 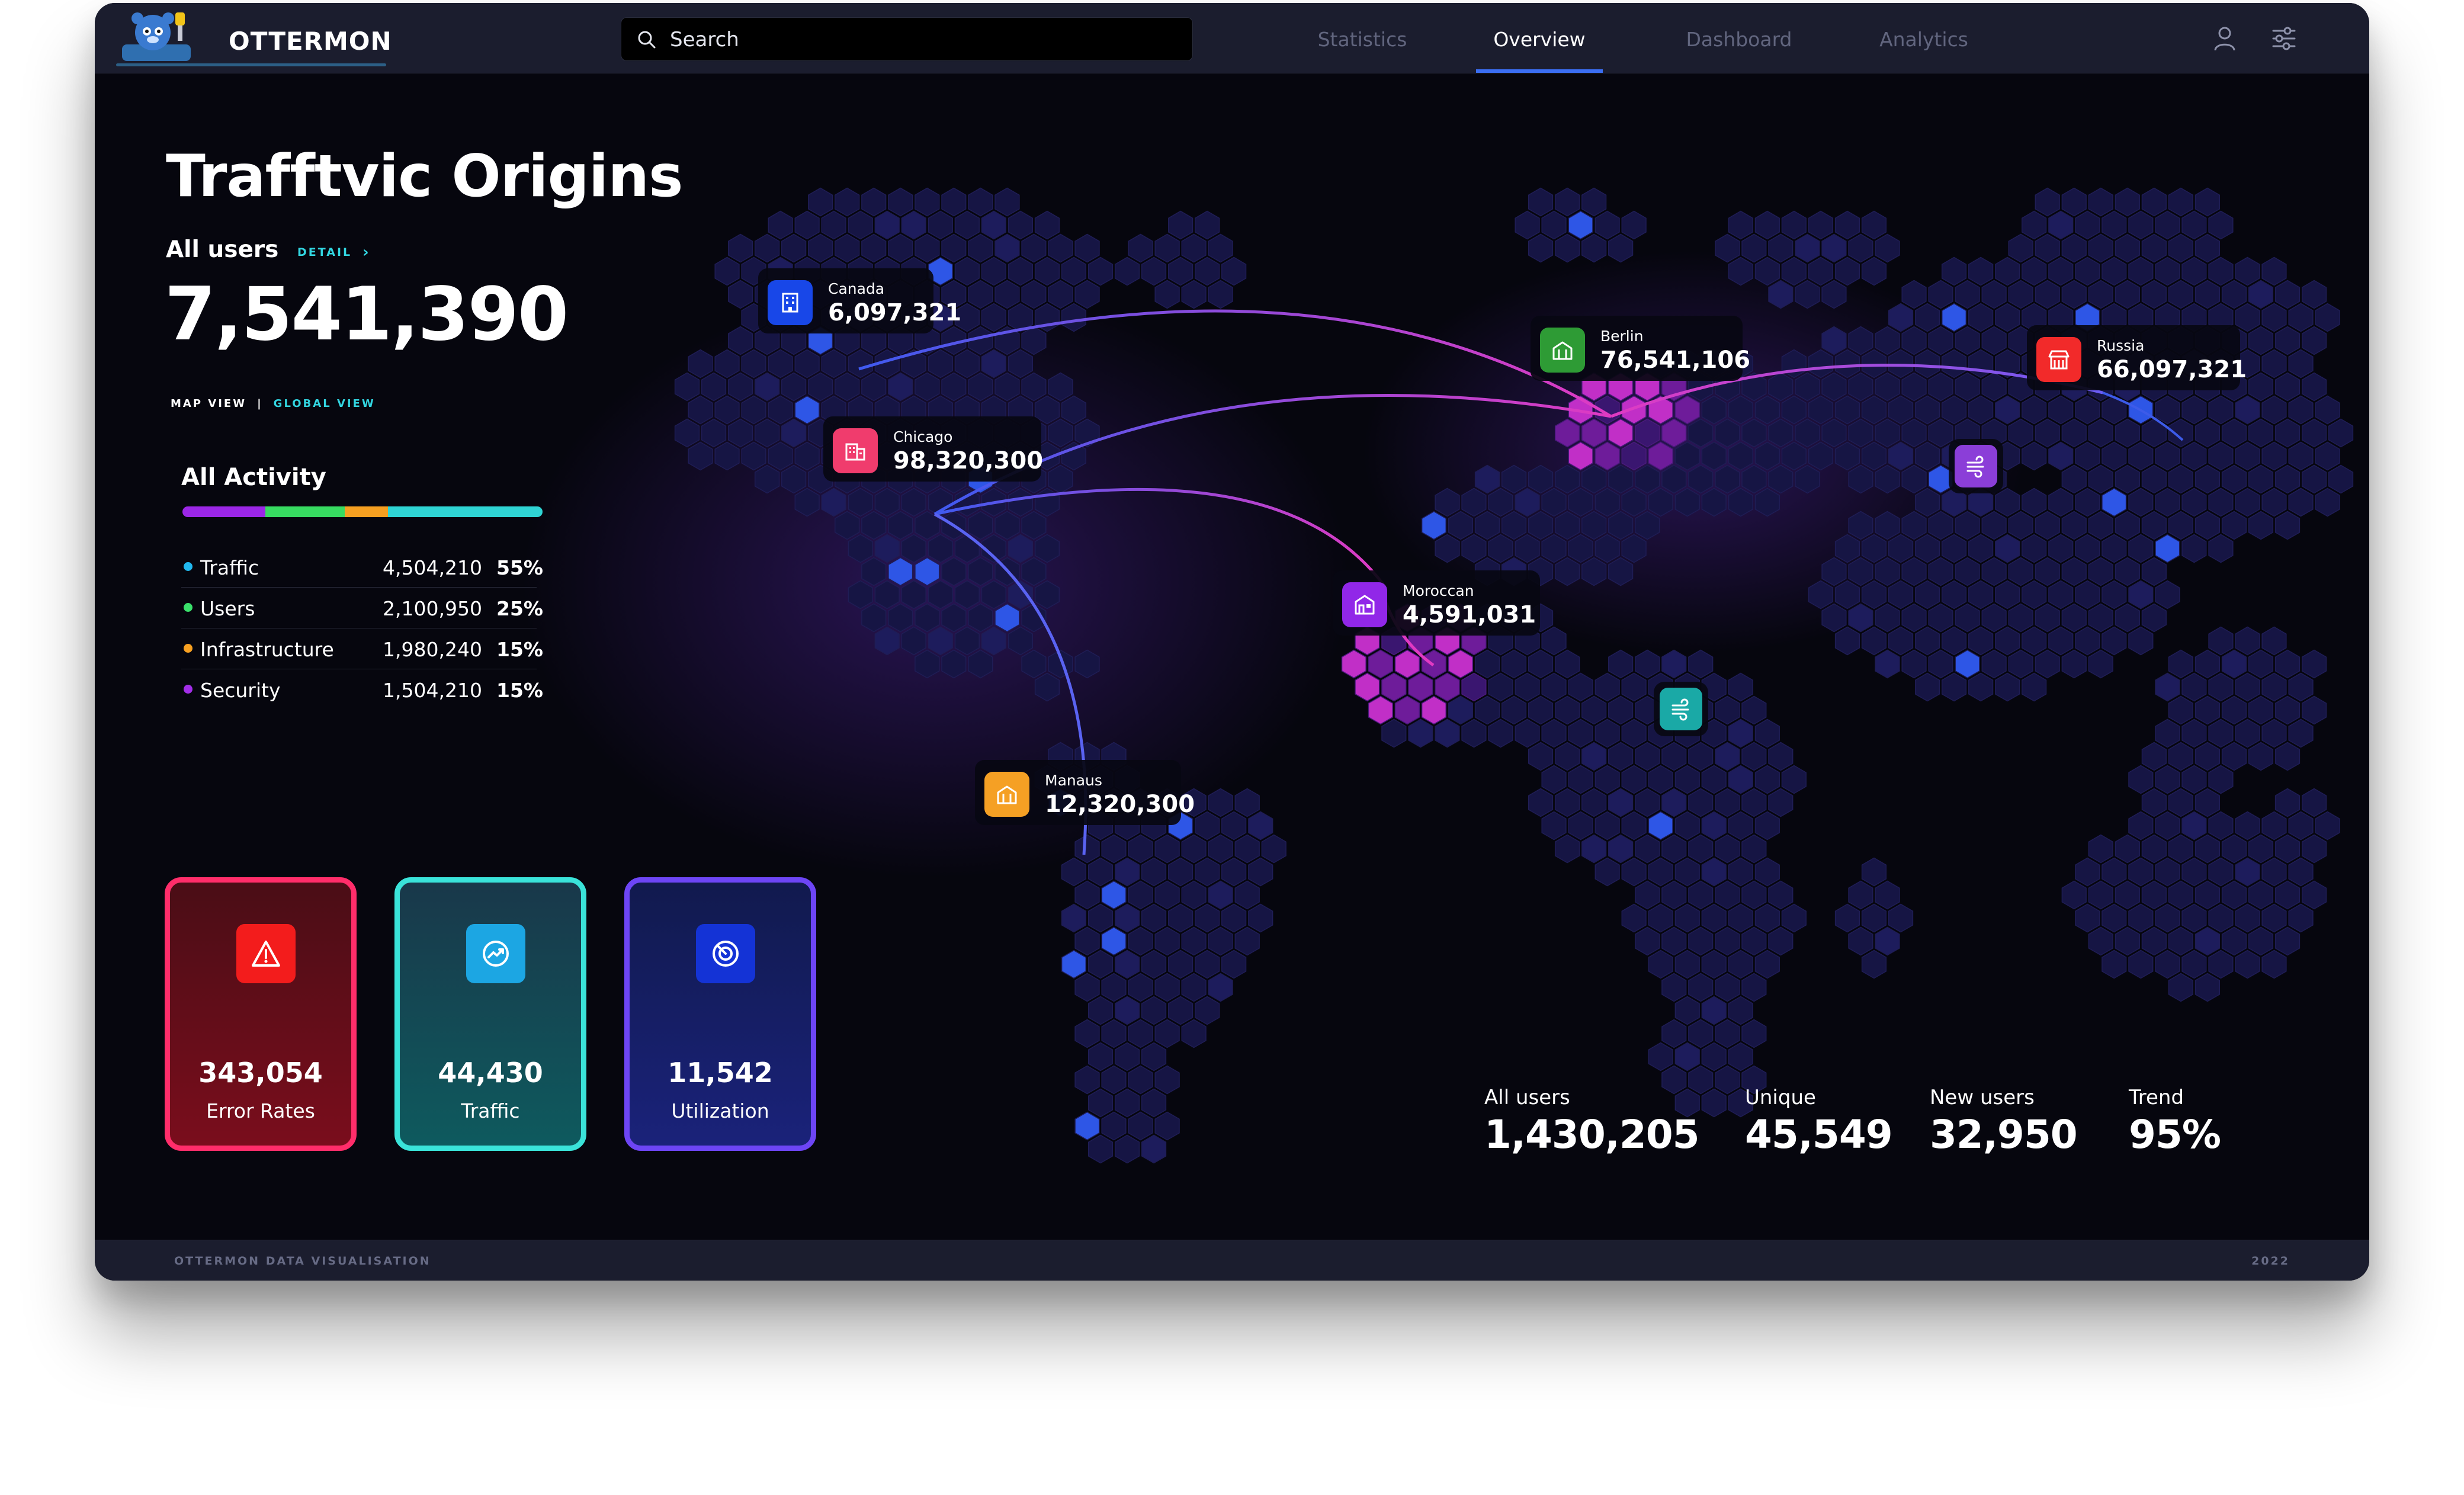 What do you see at coordinates (261, 1014) in the screenshot?
I see `kpi-card-error-rates: 343,054 Error Rates` at bounding box center [261, 1014].